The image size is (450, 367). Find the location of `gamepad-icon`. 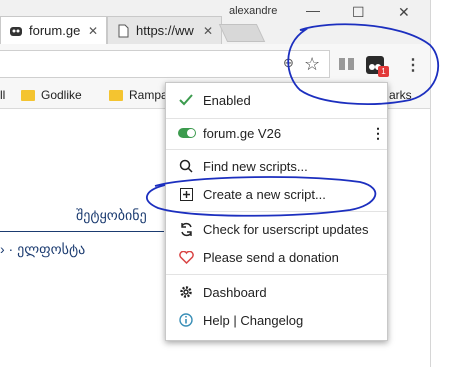

gamepad-icon is located at coordinates (16, 31).